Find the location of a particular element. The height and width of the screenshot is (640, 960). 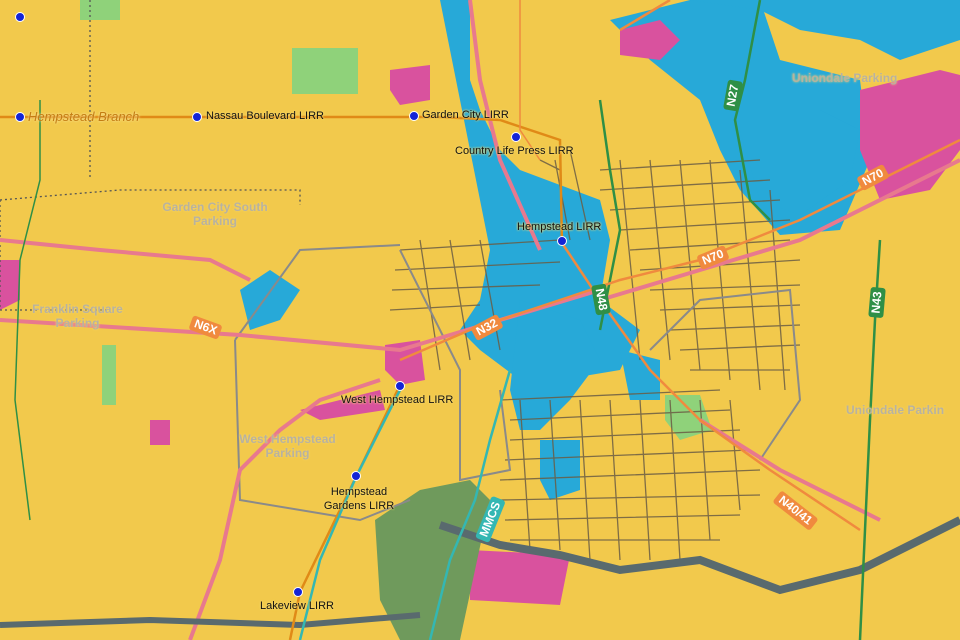

route-shield-n43: N43 is located at coordinates (877, 302).